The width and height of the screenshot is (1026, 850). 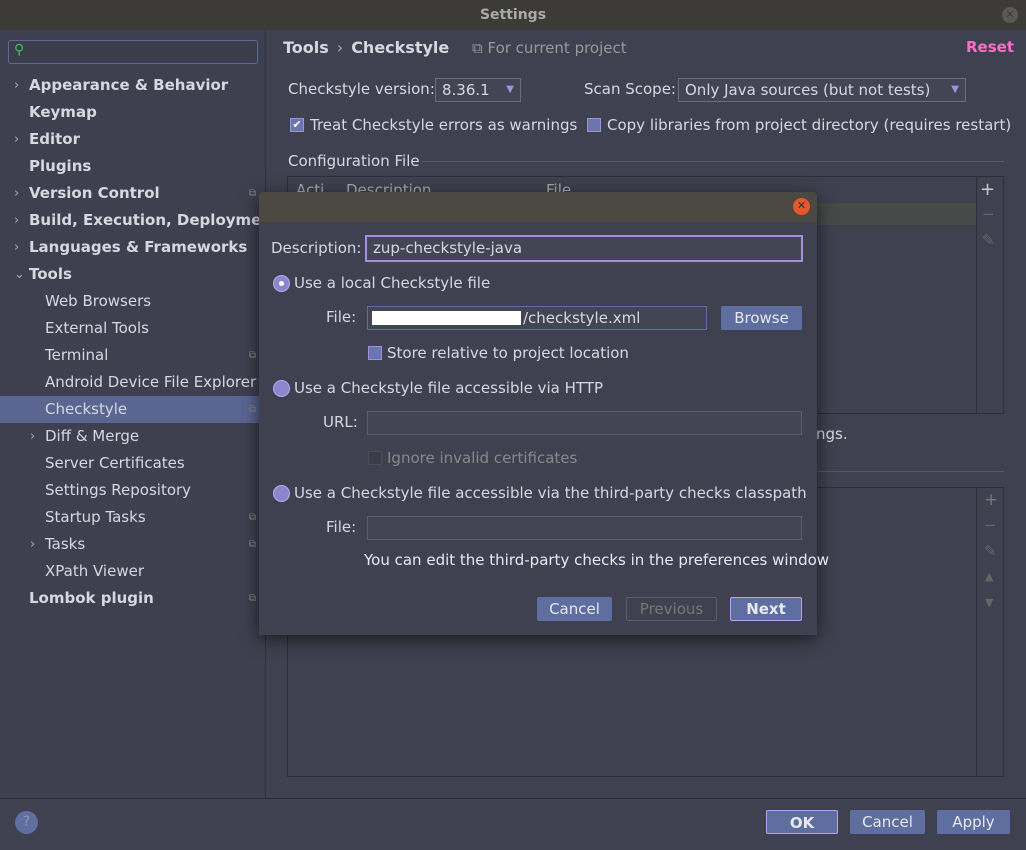 What do you see at coordinates (60, 166) in the screenshot?
I see `sidebar-item-label: Plugins` at bounding box center [60, 166].